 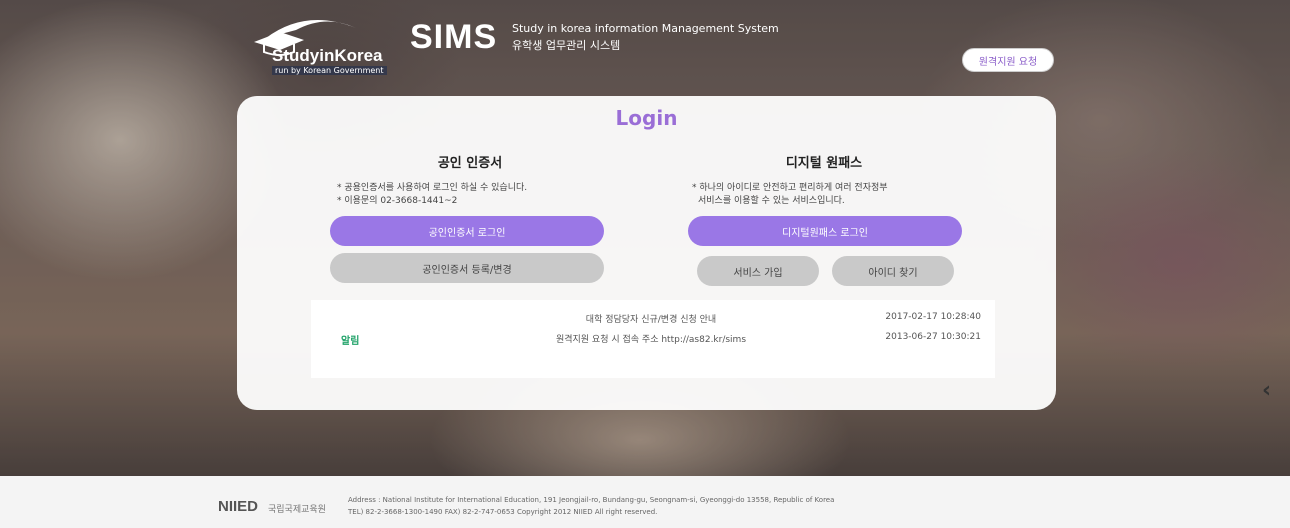 What do you see at coordinates (432, 188) in the screenshot?
I see `cert-note-1: * 공용인증서를 사용하여 로그인 하실 수 있습니다.` at bounding box center [432, 188].